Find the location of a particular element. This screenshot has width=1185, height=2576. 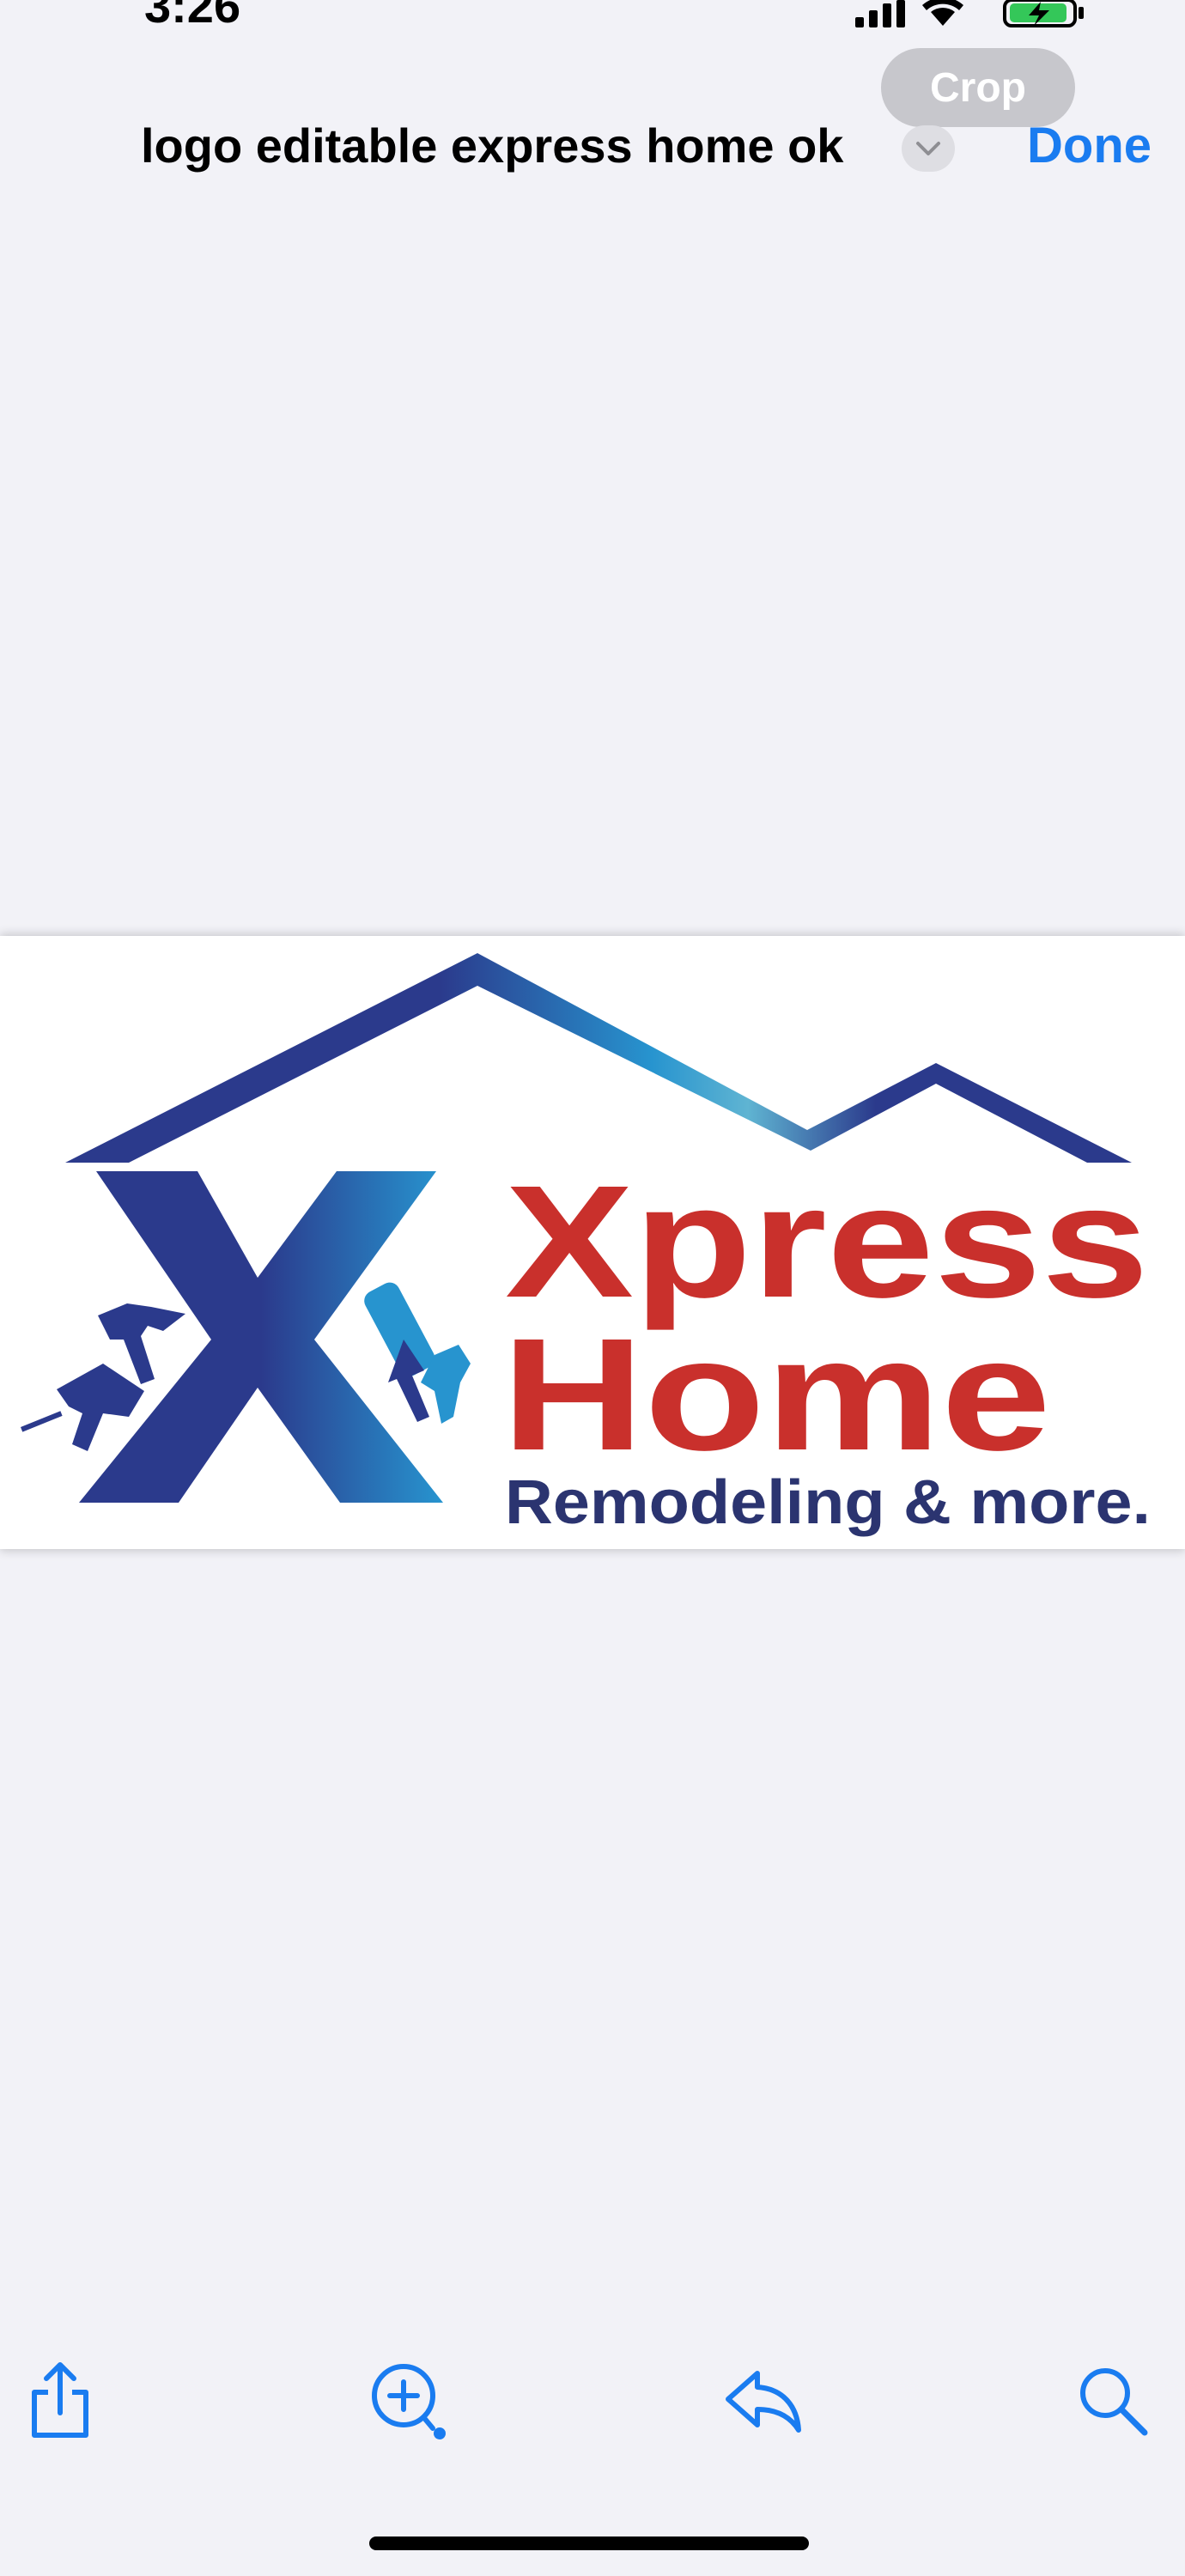

signal-icon is located at coordinates (880, 13).